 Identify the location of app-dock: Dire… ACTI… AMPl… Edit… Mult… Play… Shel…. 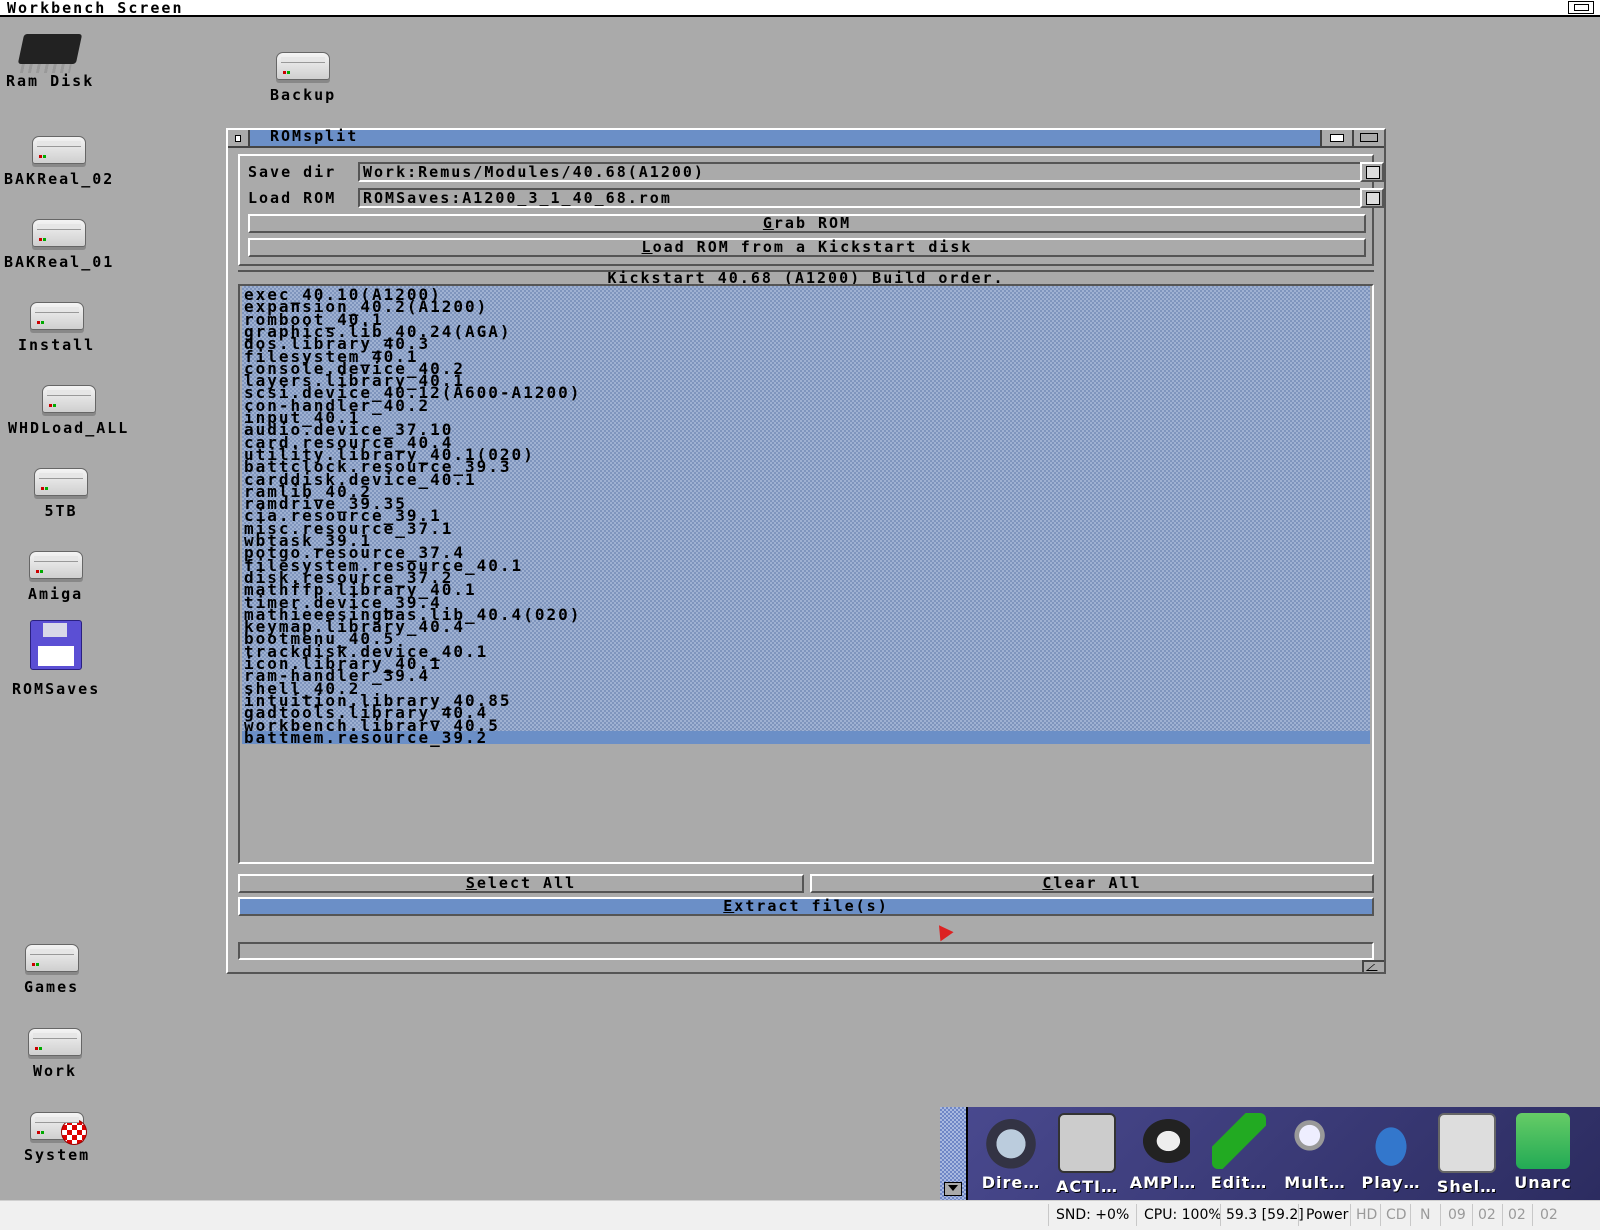
(1270, 1153).